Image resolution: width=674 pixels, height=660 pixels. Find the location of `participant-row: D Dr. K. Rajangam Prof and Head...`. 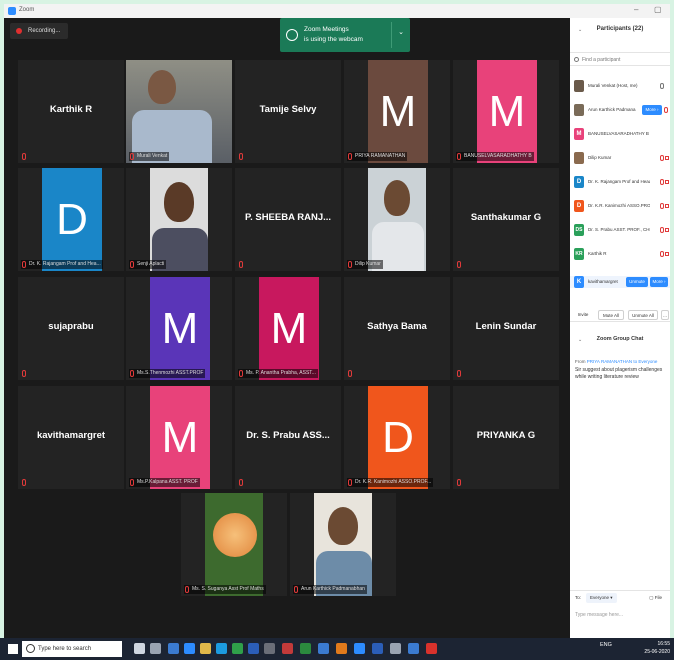

participant-row: D Dr. K. Rajangam Prof and Head... is located at coordinates (620, 182).